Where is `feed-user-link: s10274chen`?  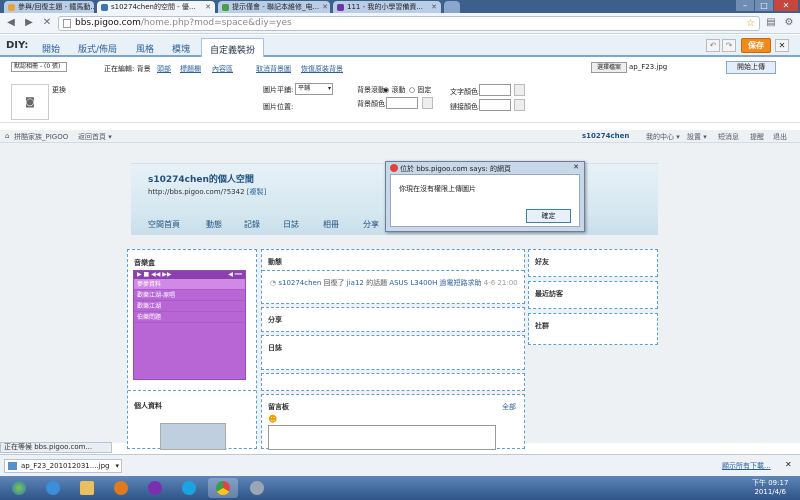 feed-user-link: s10274chen is located at coordinates (299, 283).